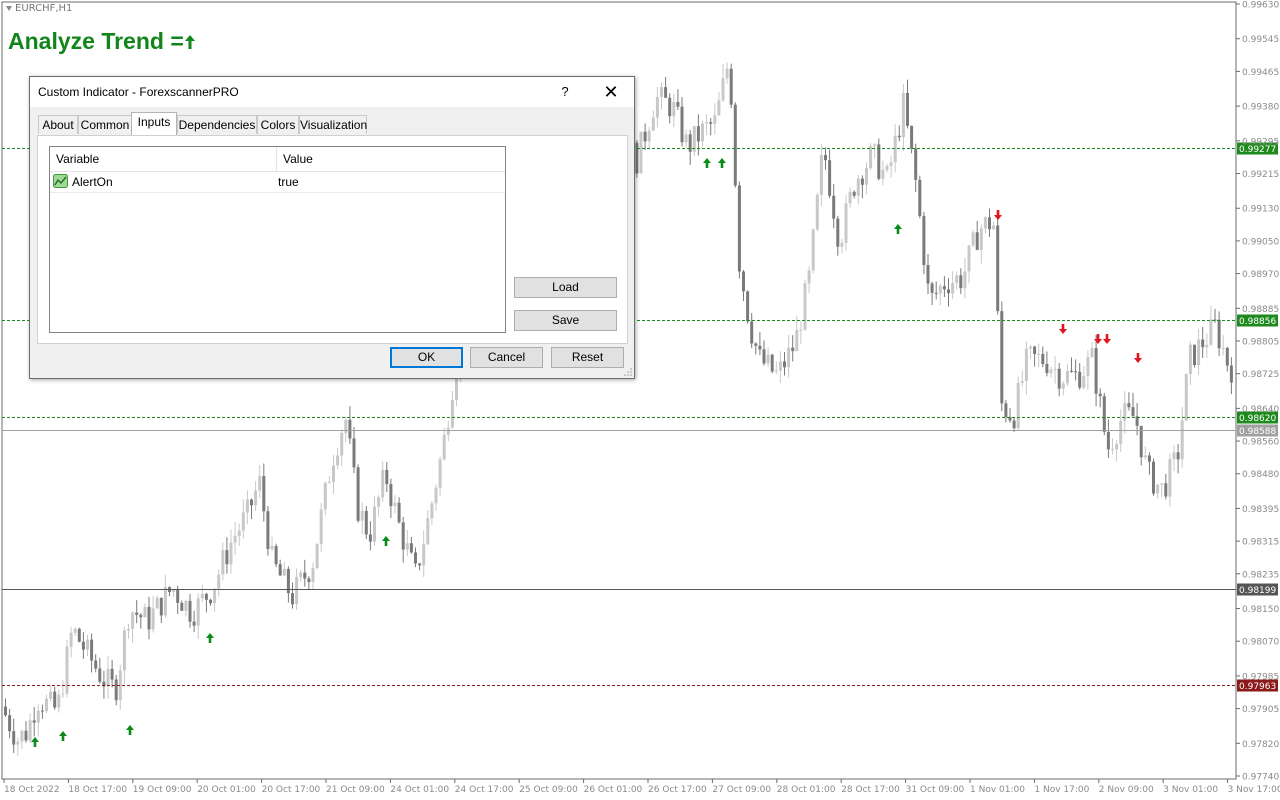 The width and height of the screenshot is (1280, 800). What do you see at coordinates (1260, 643) in the screenshot?
I see `price-label: 0.98070` at bounding box center [1260, 643].